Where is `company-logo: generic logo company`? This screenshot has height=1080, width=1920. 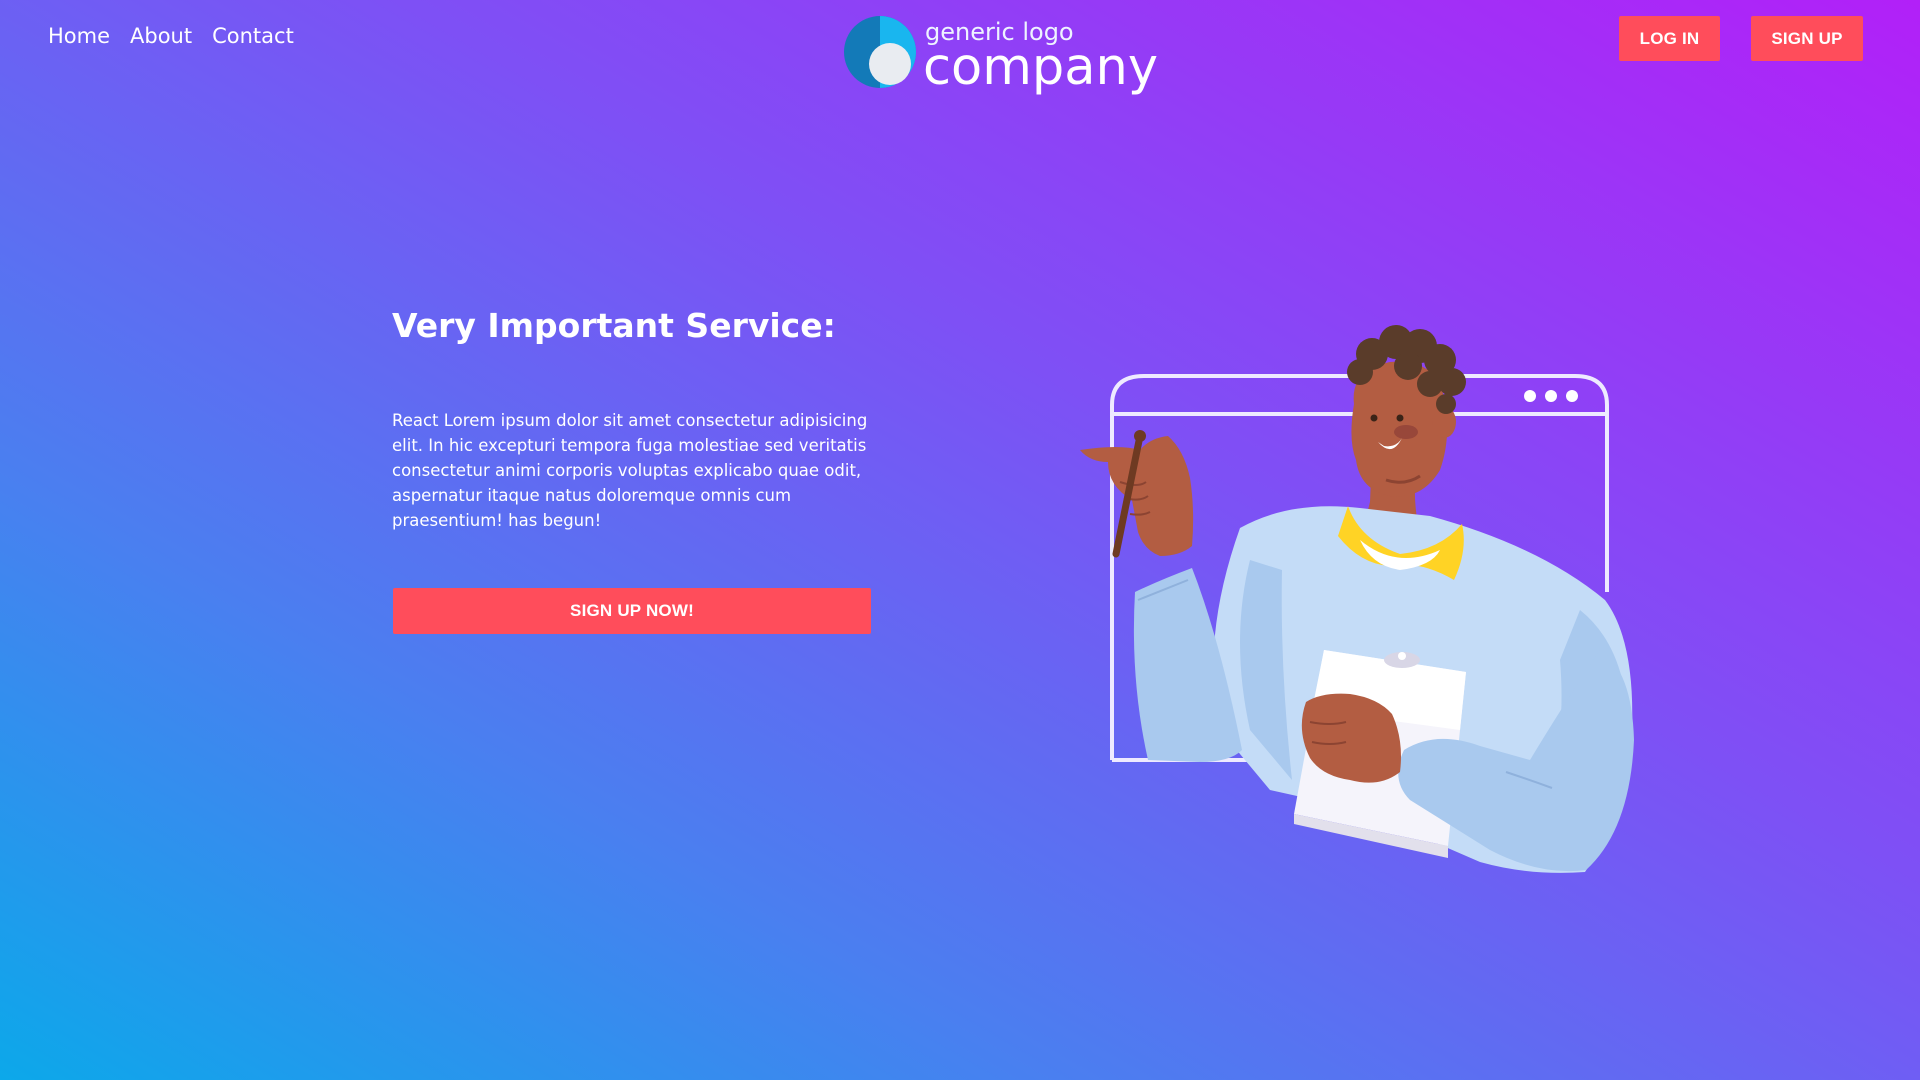 company-logo: generic logo company is located at coordinates (1001, 52).